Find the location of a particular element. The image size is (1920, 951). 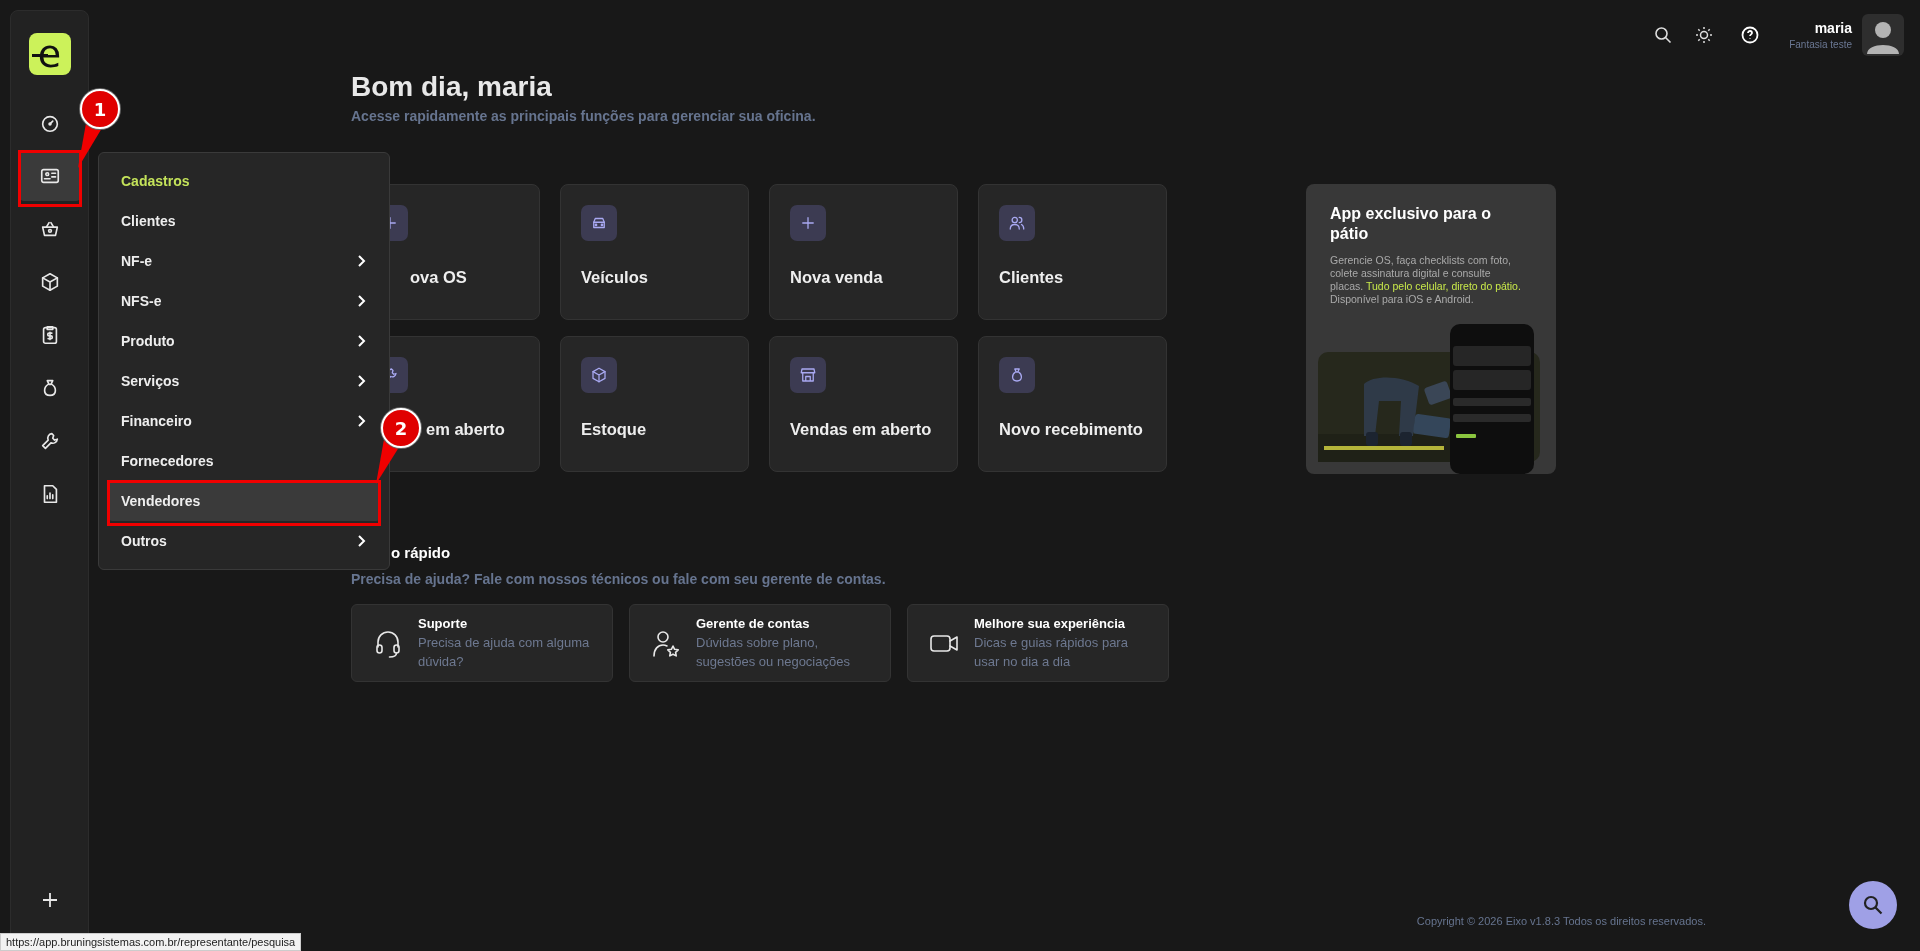

help-card: Suporte Precisa de ajuda com alguma dúvida? is located at coordinates (482, 643).